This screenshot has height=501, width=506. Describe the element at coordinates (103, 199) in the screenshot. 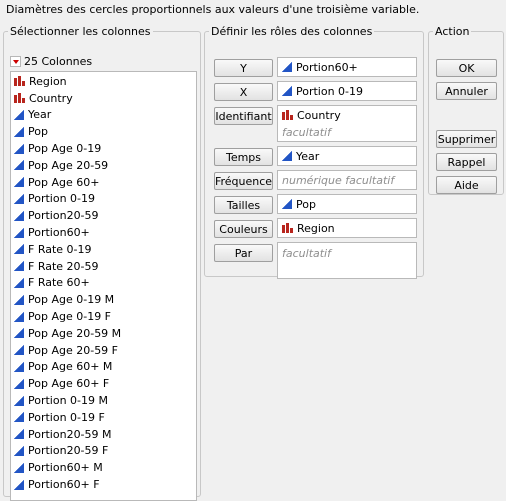

I see `column-list-item: Portion 0-19` at that location.